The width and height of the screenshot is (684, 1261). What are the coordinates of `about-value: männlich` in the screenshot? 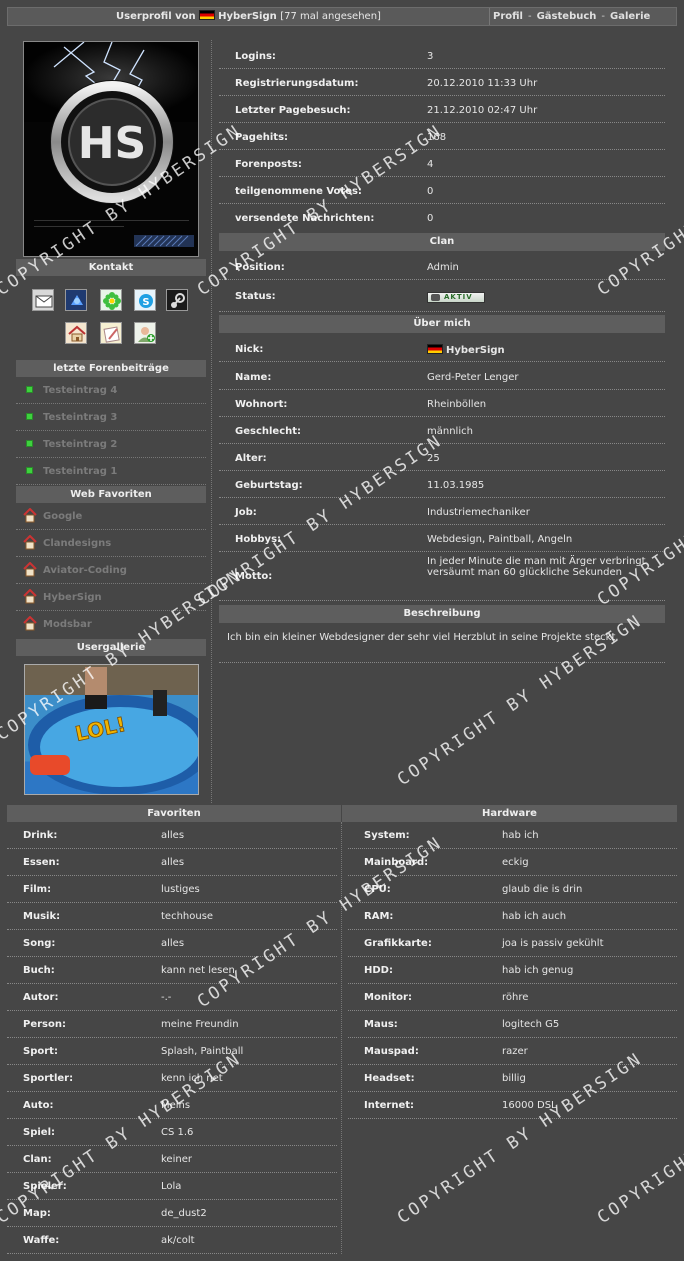 It's located at (450, 431).